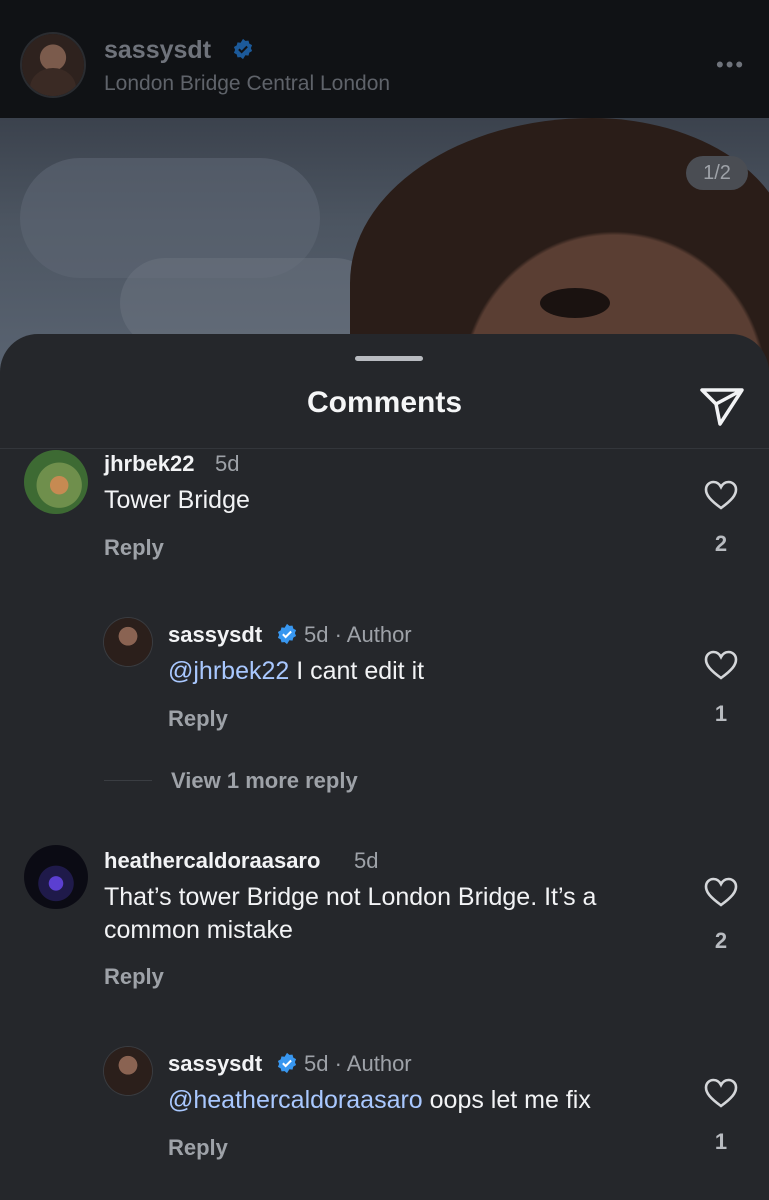 The image size is (769, 1200). Describe the element at coordinates (228, 671) in the screenshot. I see `mention-link: @jhrbek22` at that location.